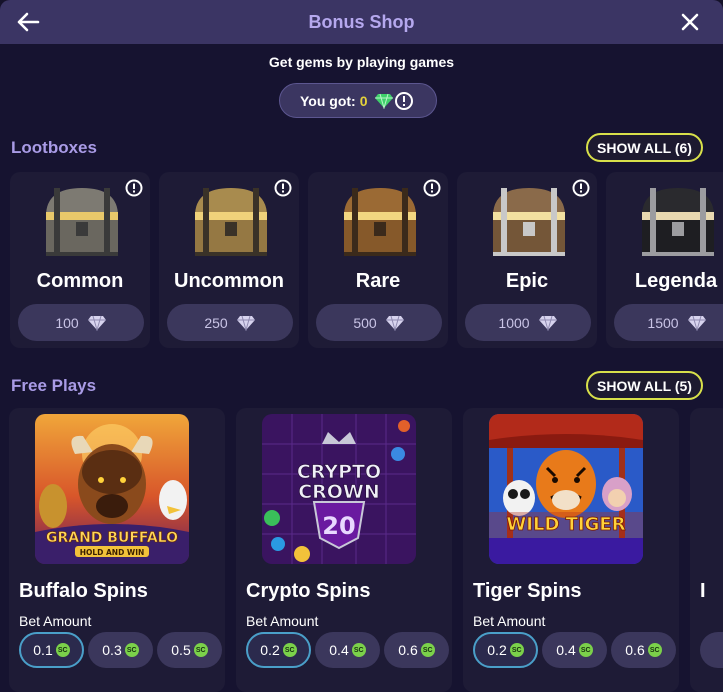 This screenshot has width=723, height=692. I want to click on lootbox-price-button: 1500, so click(668, 322).